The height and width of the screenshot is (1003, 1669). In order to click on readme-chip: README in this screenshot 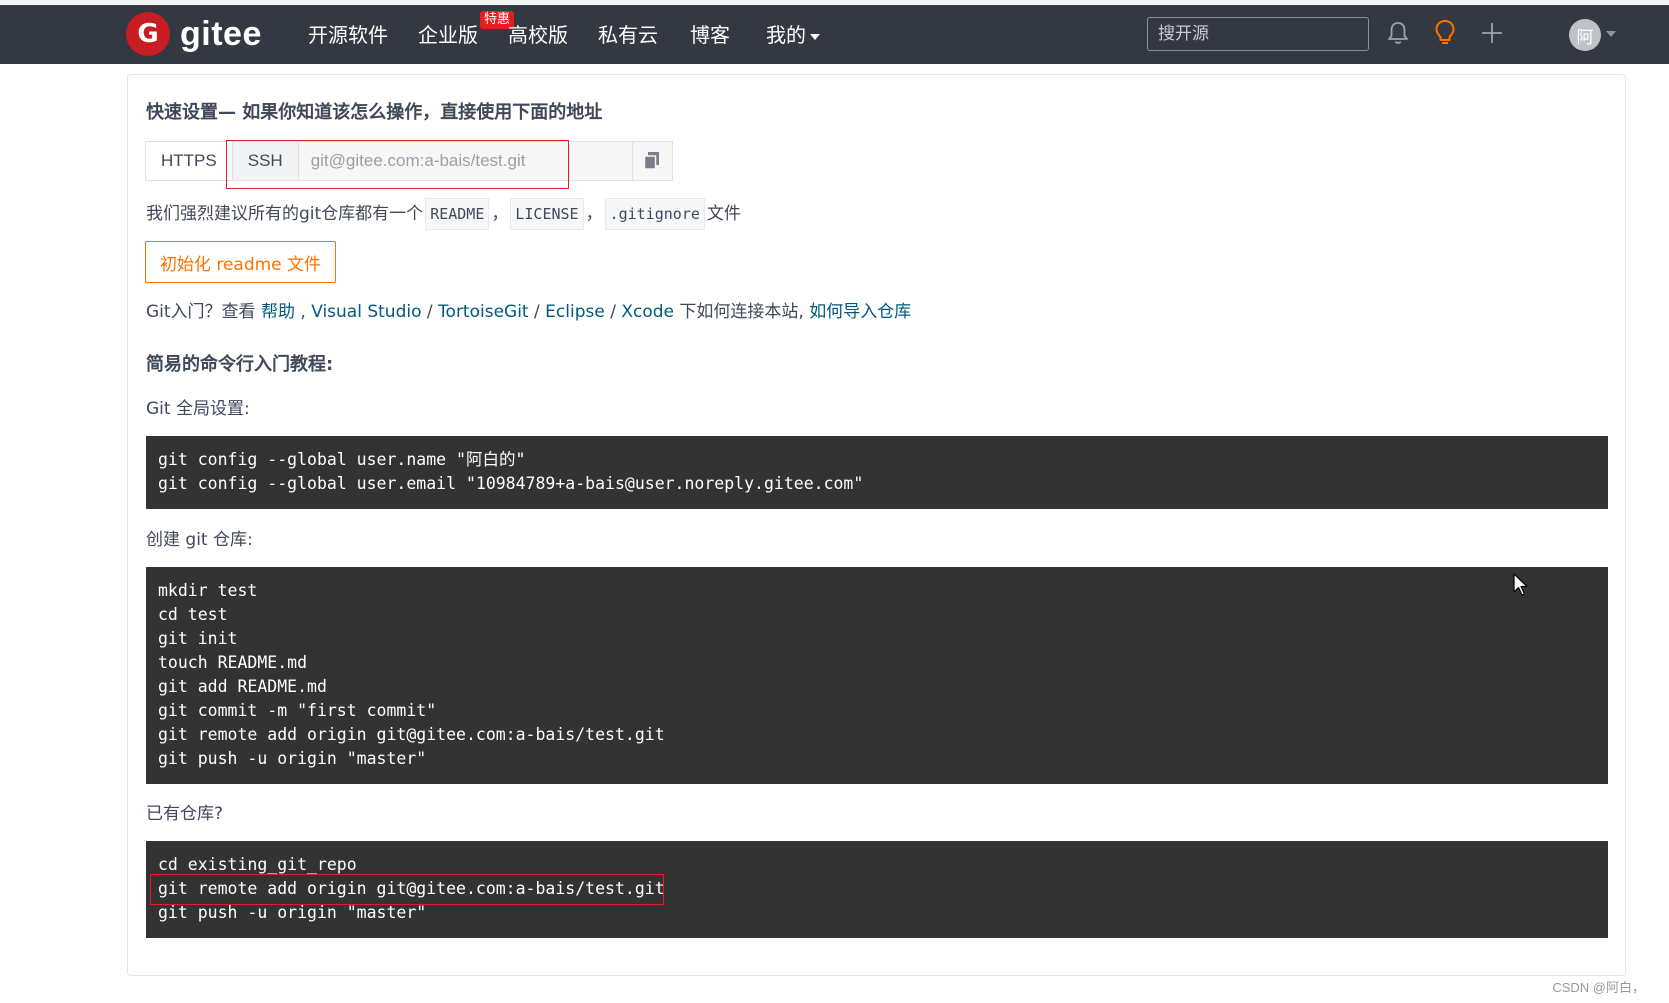, I will do `click(457, 214)`.